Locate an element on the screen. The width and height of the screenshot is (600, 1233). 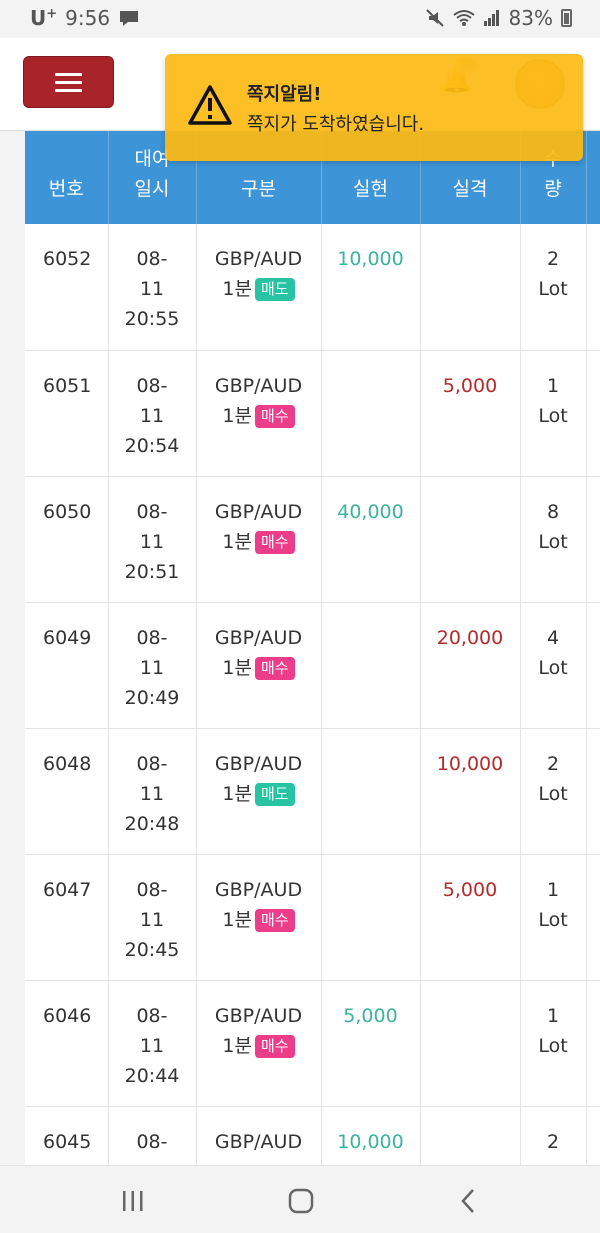
cell-rental-time: 08- 11 20:45 is located at coordinates (152, 917).